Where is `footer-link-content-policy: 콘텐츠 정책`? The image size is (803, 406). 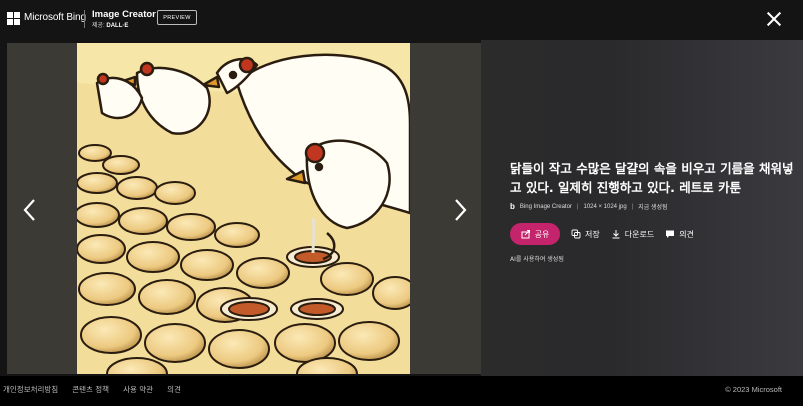 footer-link-content-policy: 콘텐츠 정책 is located at coordinates (90, 389).